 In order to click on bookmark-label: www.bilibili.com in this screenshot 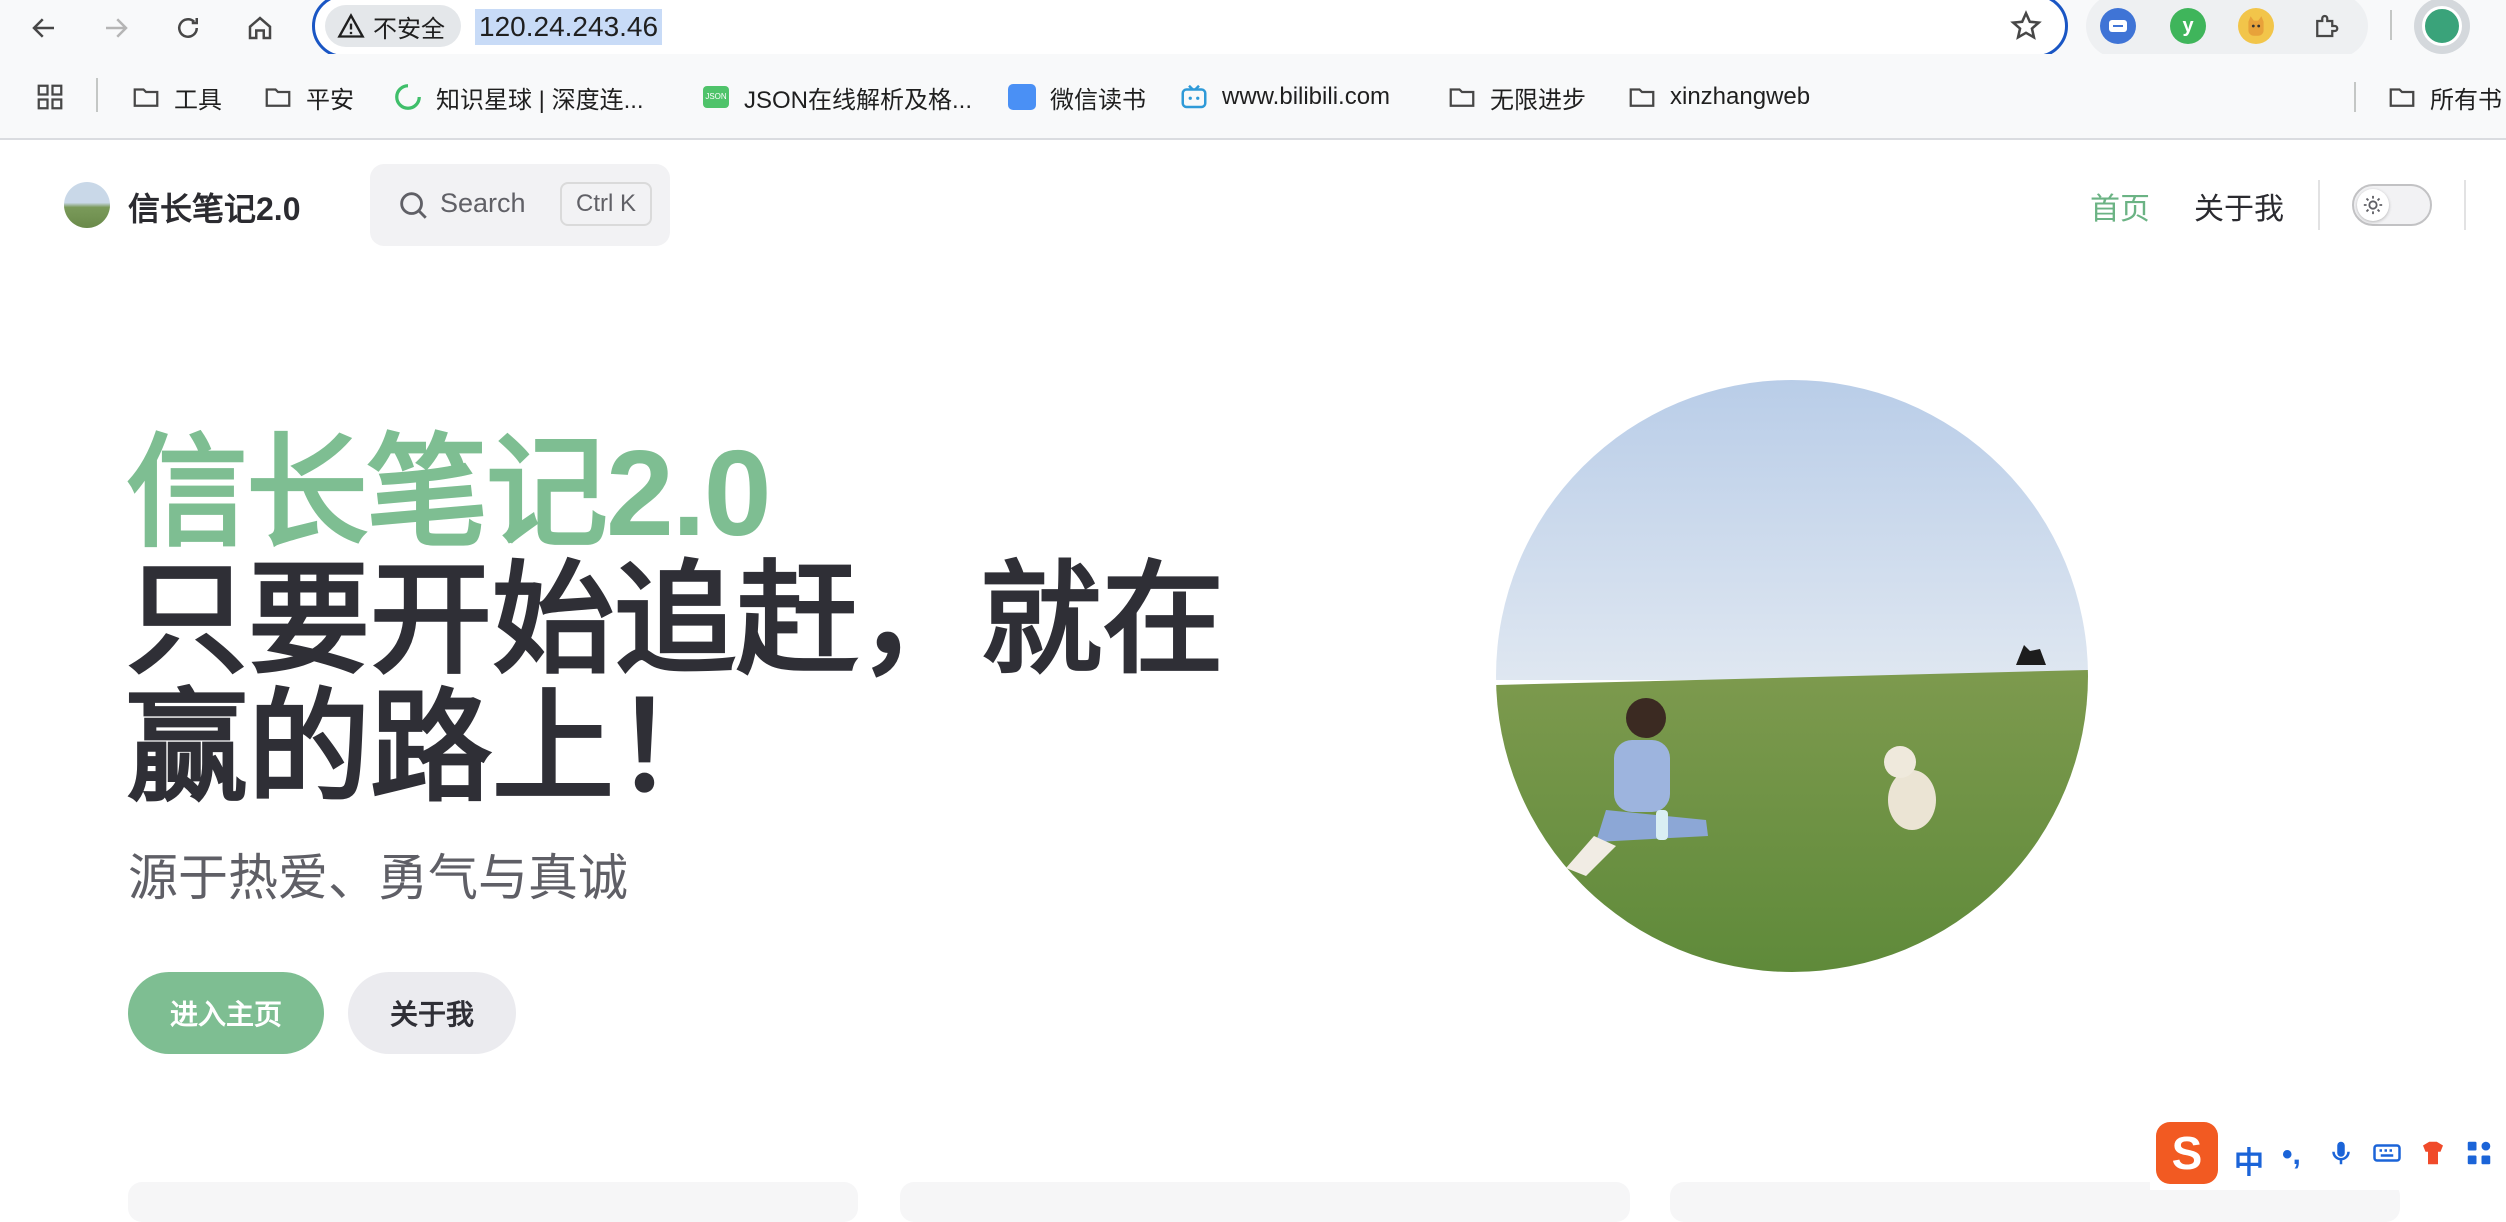, I will do `click(1306, 96)`.